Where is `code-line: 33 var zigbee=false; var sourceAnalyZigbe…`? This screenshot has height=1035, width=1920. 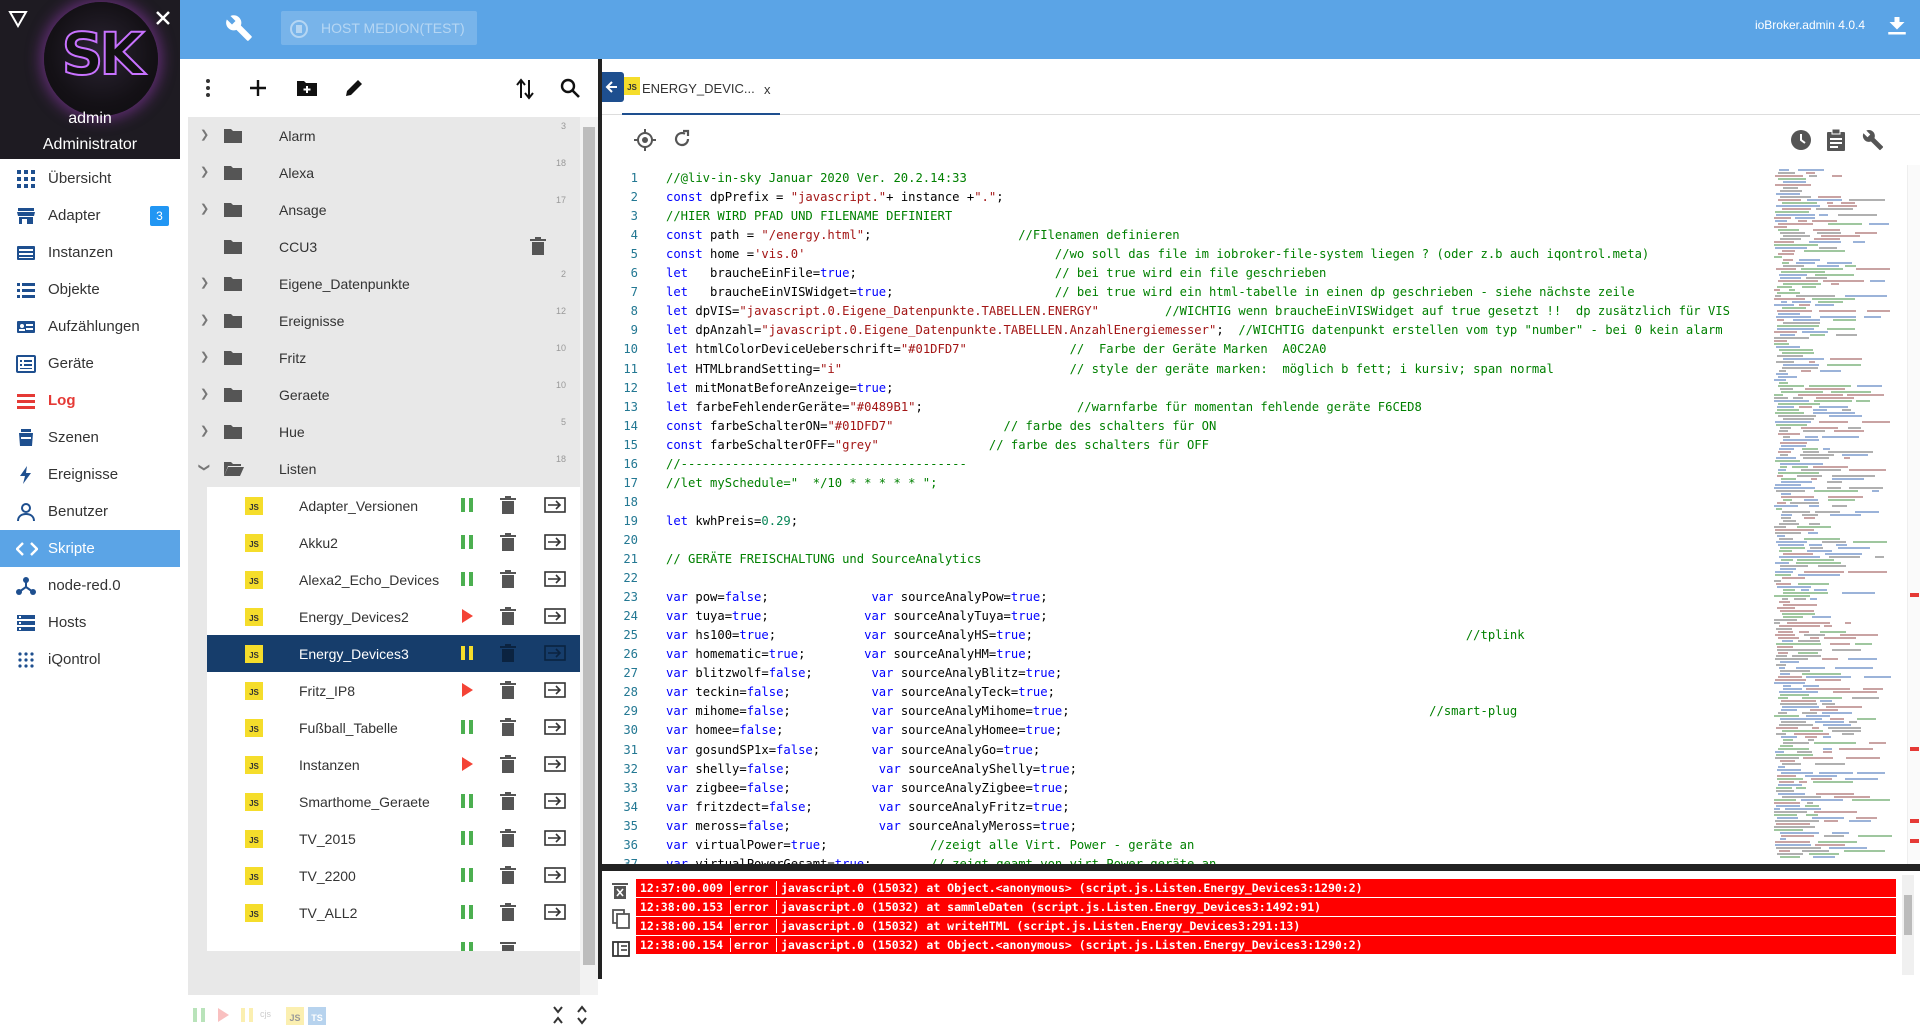 code-line: 33 var zigbee=false; var sourceAnalyZigbe… is located at coordinates (1187, 790).